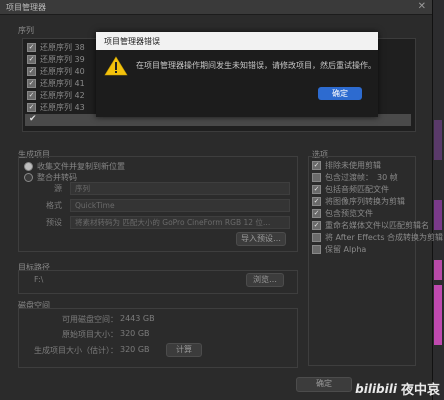 The height and width of the screenshot is (400, 444). Describe the element at coordinates (216, 7) in the screenshot. I see `window-titlebar: 项目管理器 ✕` at that location.